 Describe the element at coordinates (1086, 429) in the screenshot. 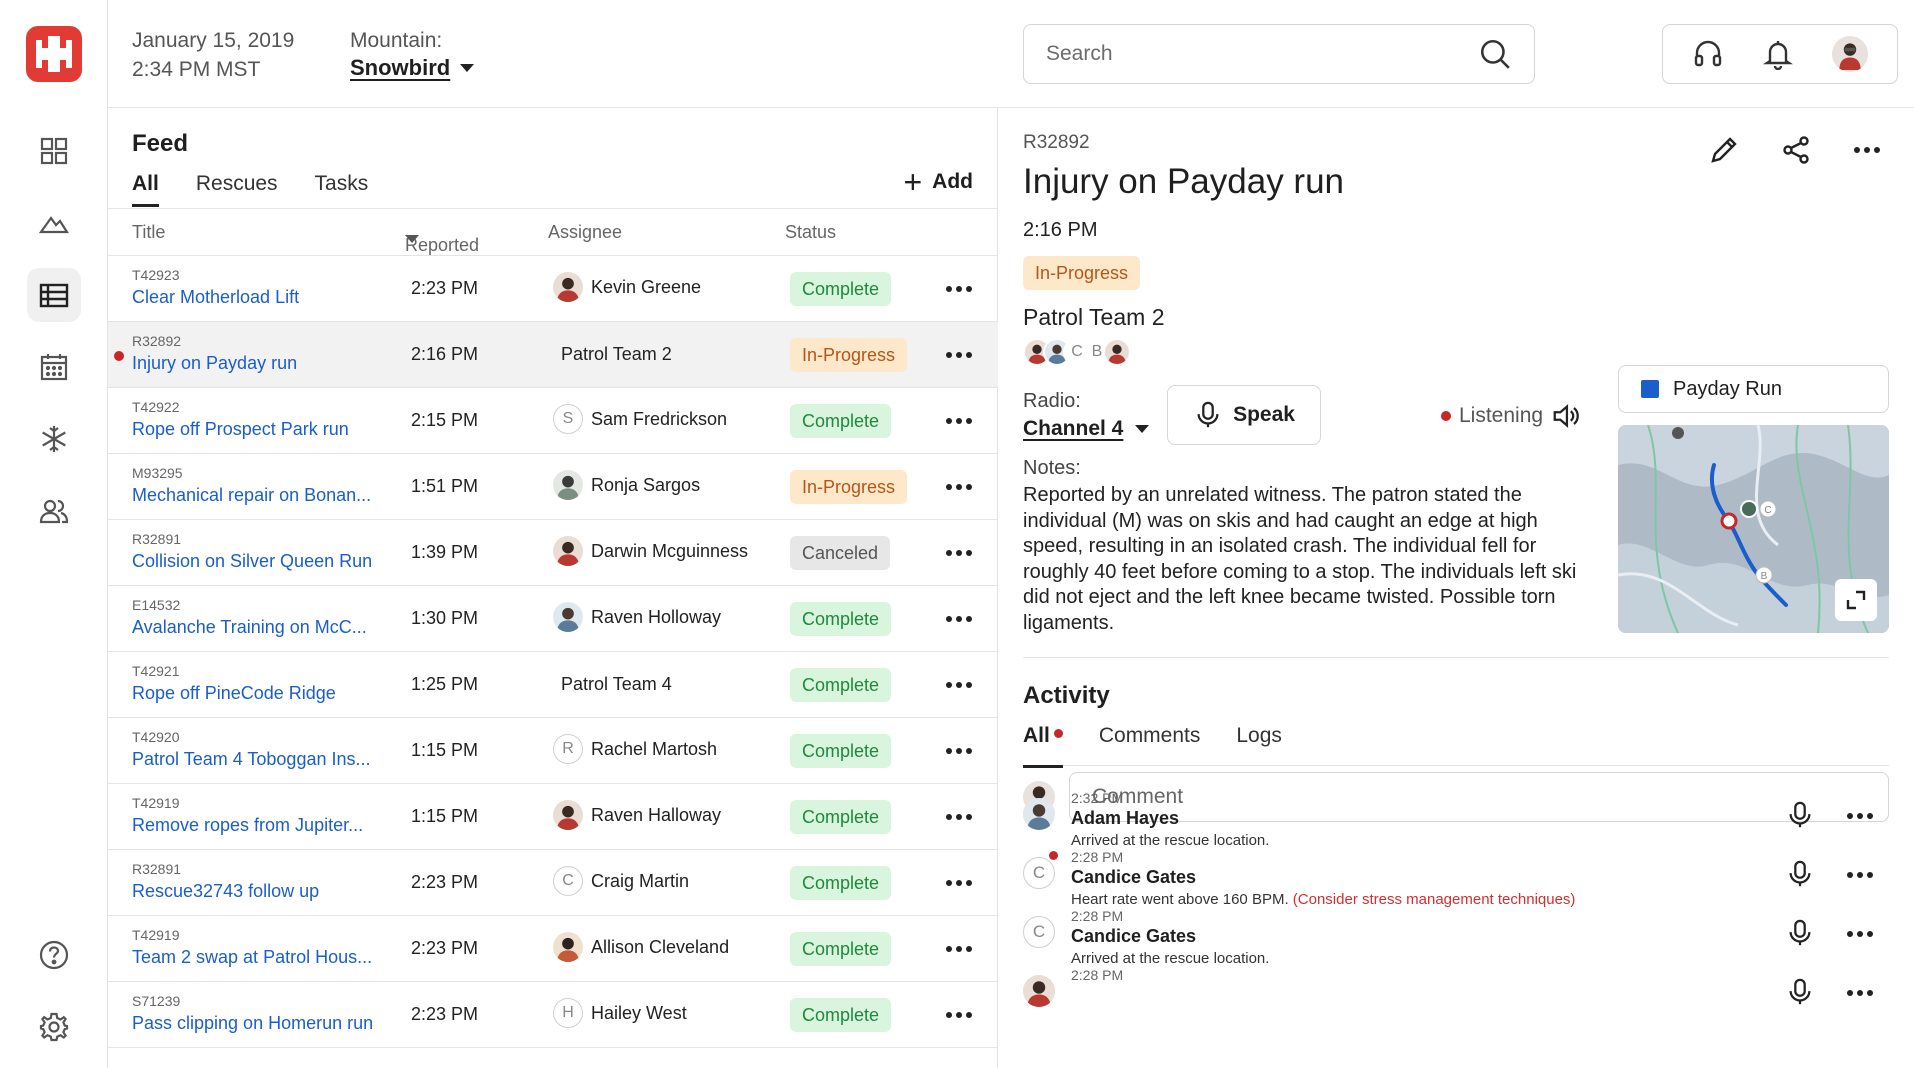

I see `channel-select: Channel 4` at that location.